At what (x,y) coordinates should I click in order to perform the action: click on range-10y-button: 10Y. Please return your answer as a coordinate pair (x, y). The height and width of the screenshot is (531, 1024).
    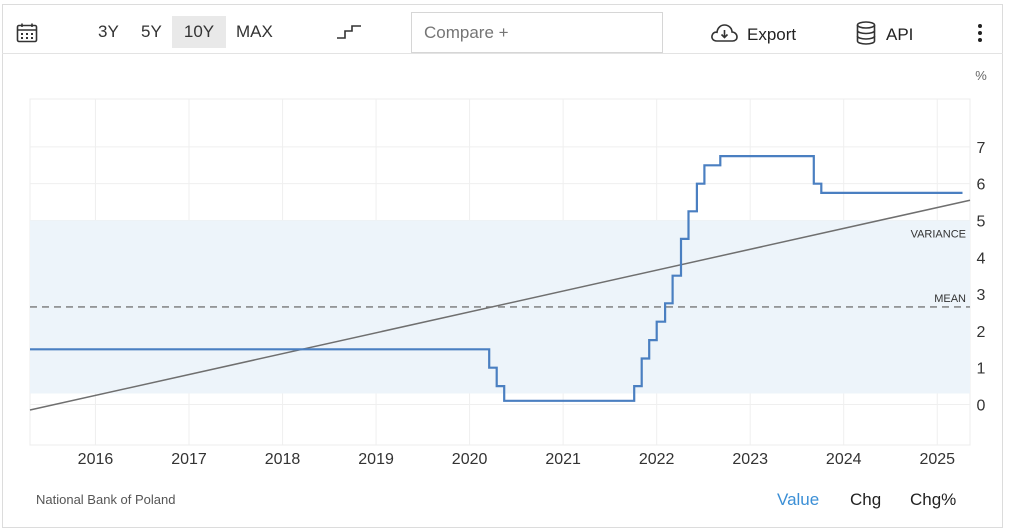
    Looking at the image, I should click on (199, 32).